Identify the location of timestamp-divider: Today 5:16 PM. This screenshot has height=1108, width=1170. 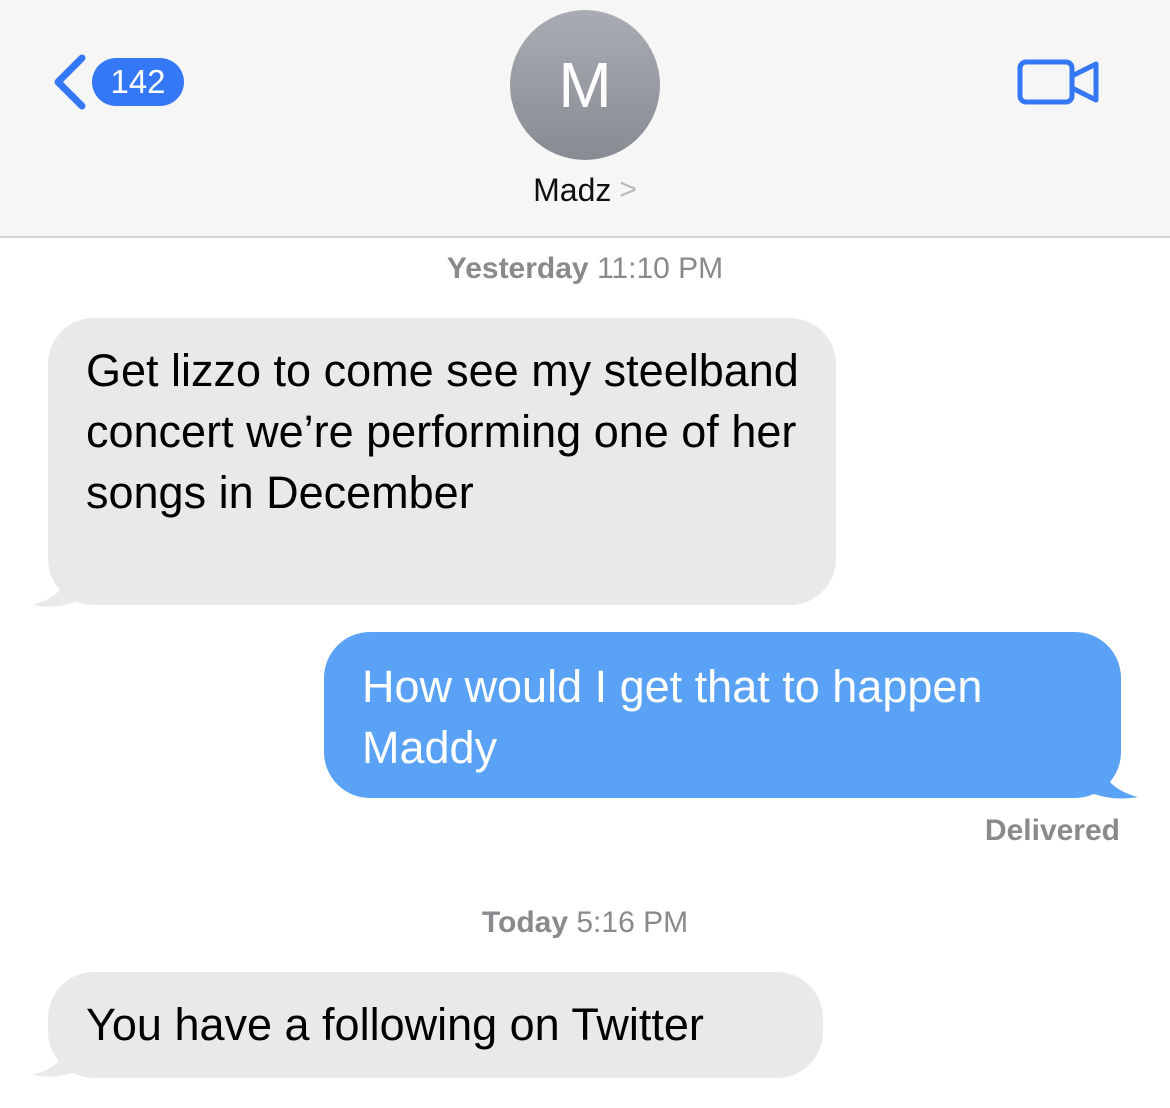
(585, 923).